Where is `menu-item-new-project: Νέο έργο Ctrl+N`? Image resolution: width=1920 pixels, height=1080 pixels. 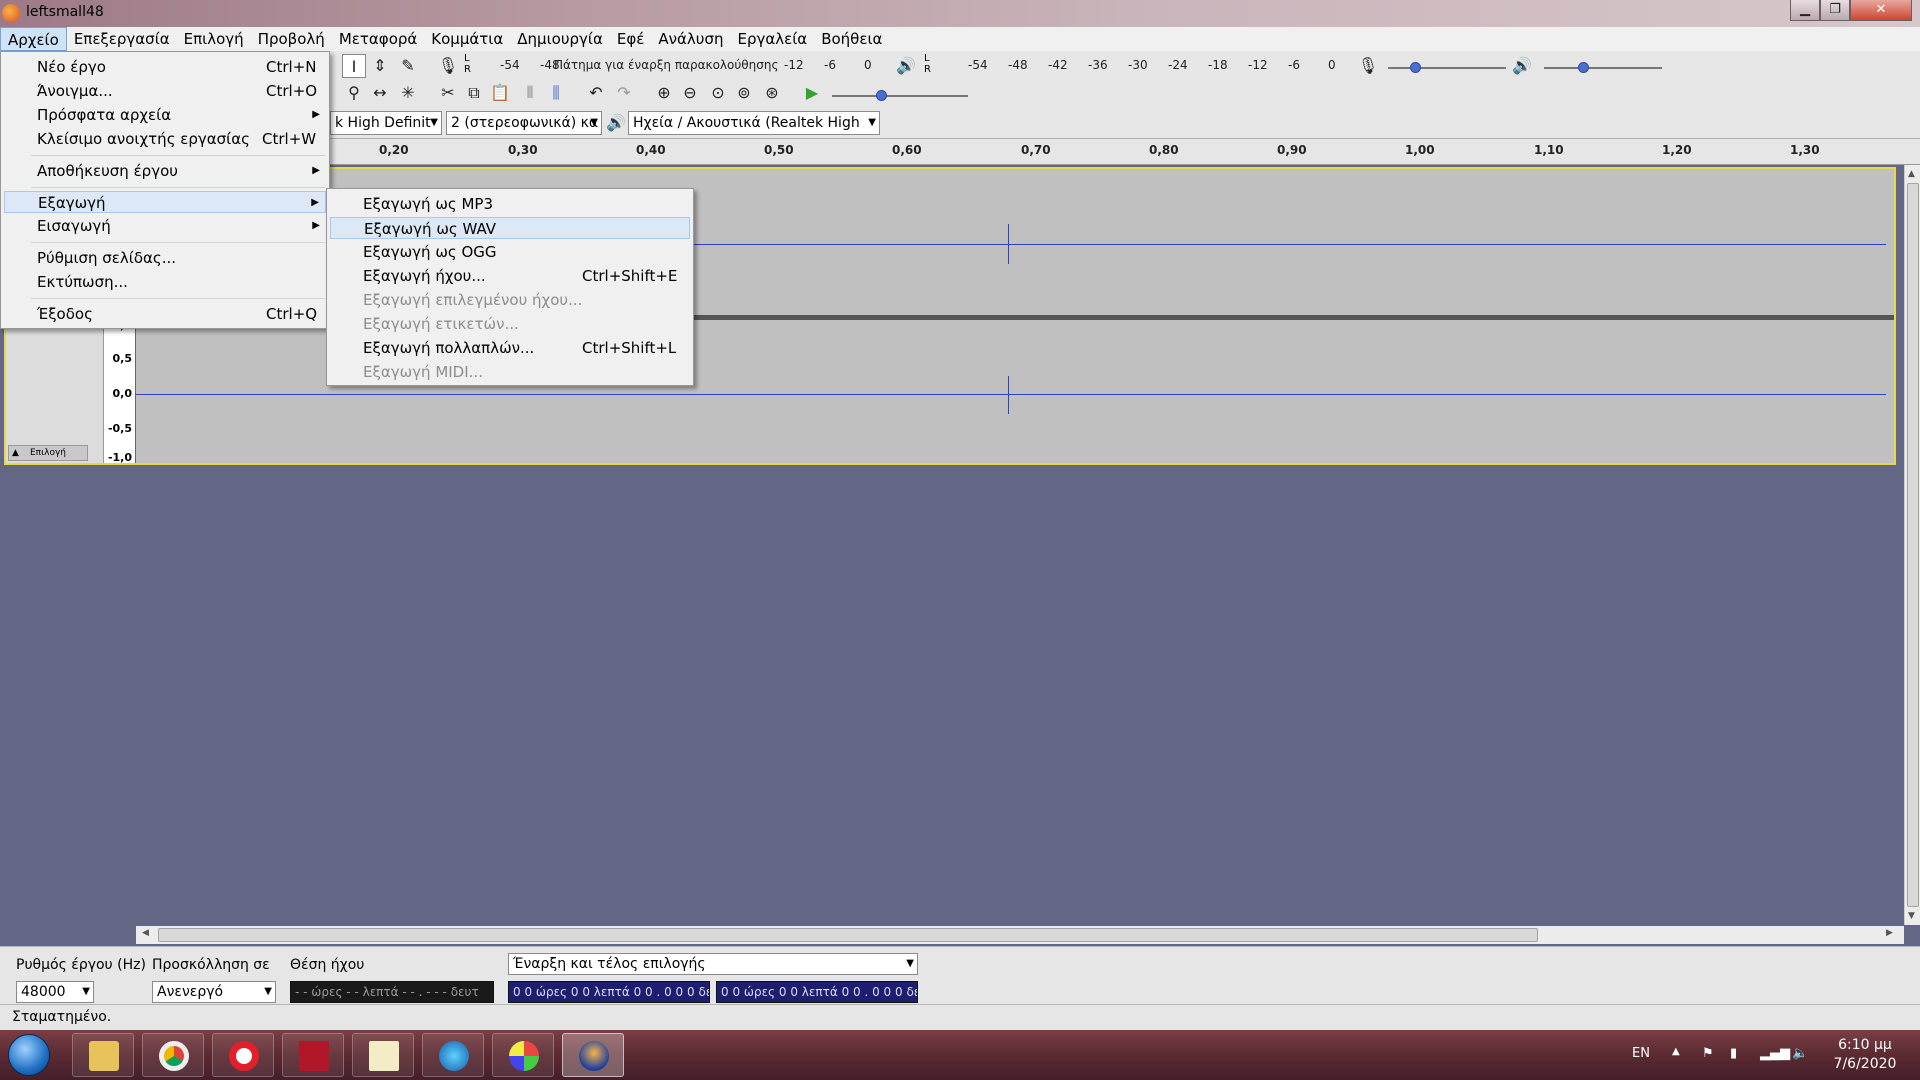 menu-item-new-project: Νέο έργο Ctrl+N is located at coordinates (165, 67).